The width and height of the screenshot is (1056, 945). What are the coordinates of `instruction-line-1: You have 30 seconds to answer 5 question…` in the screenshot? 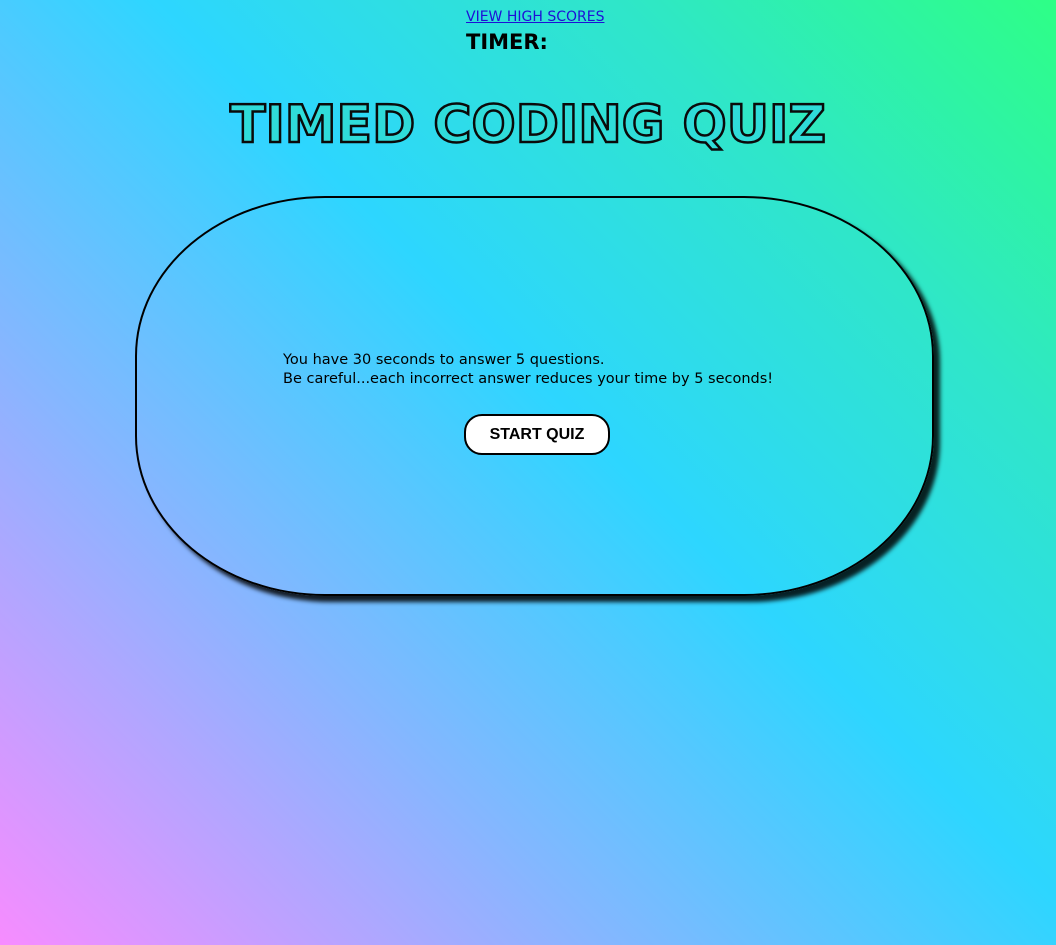 It's located at (444, 360).